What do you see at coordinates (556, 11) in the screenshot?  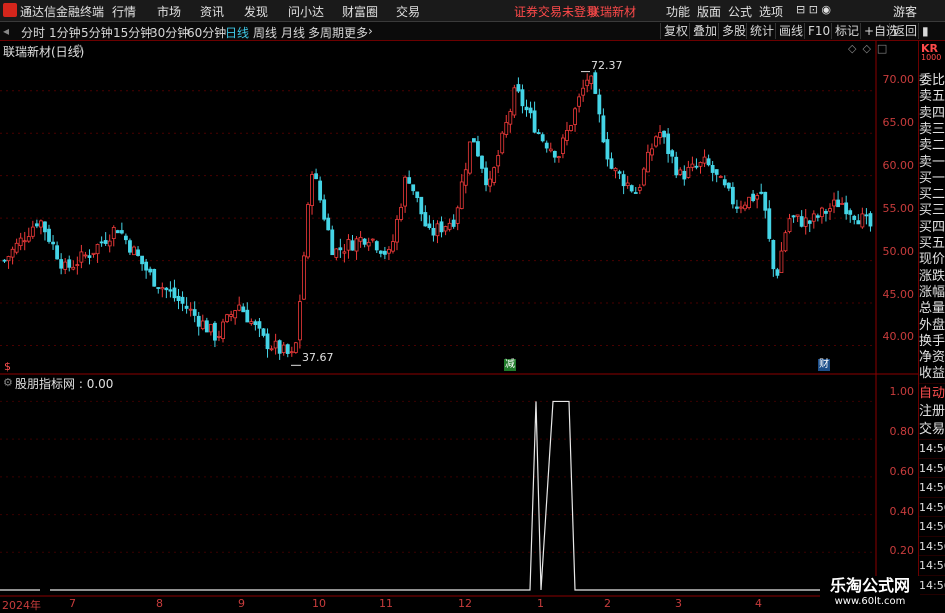 I see `trade-login-notice: 证券交易未登录` at bounding box center [556, 11].